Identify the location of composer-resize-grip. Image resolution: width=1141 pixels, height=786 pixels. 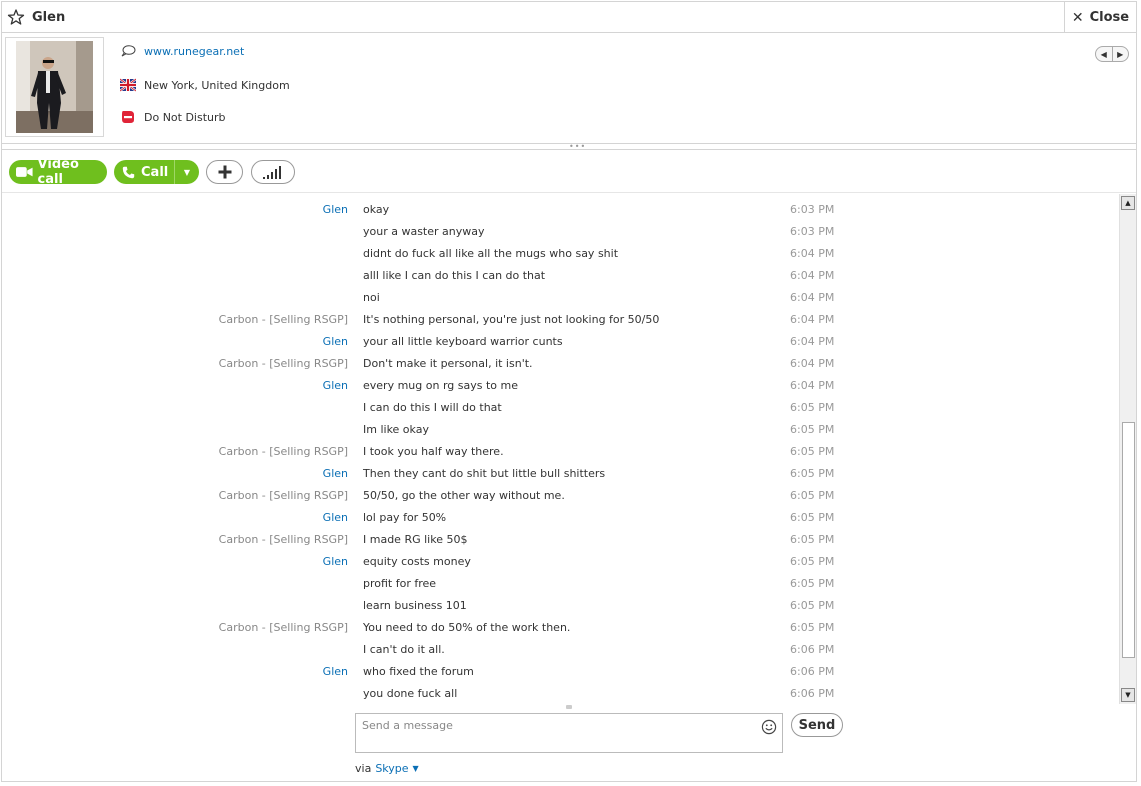
(569, 707).